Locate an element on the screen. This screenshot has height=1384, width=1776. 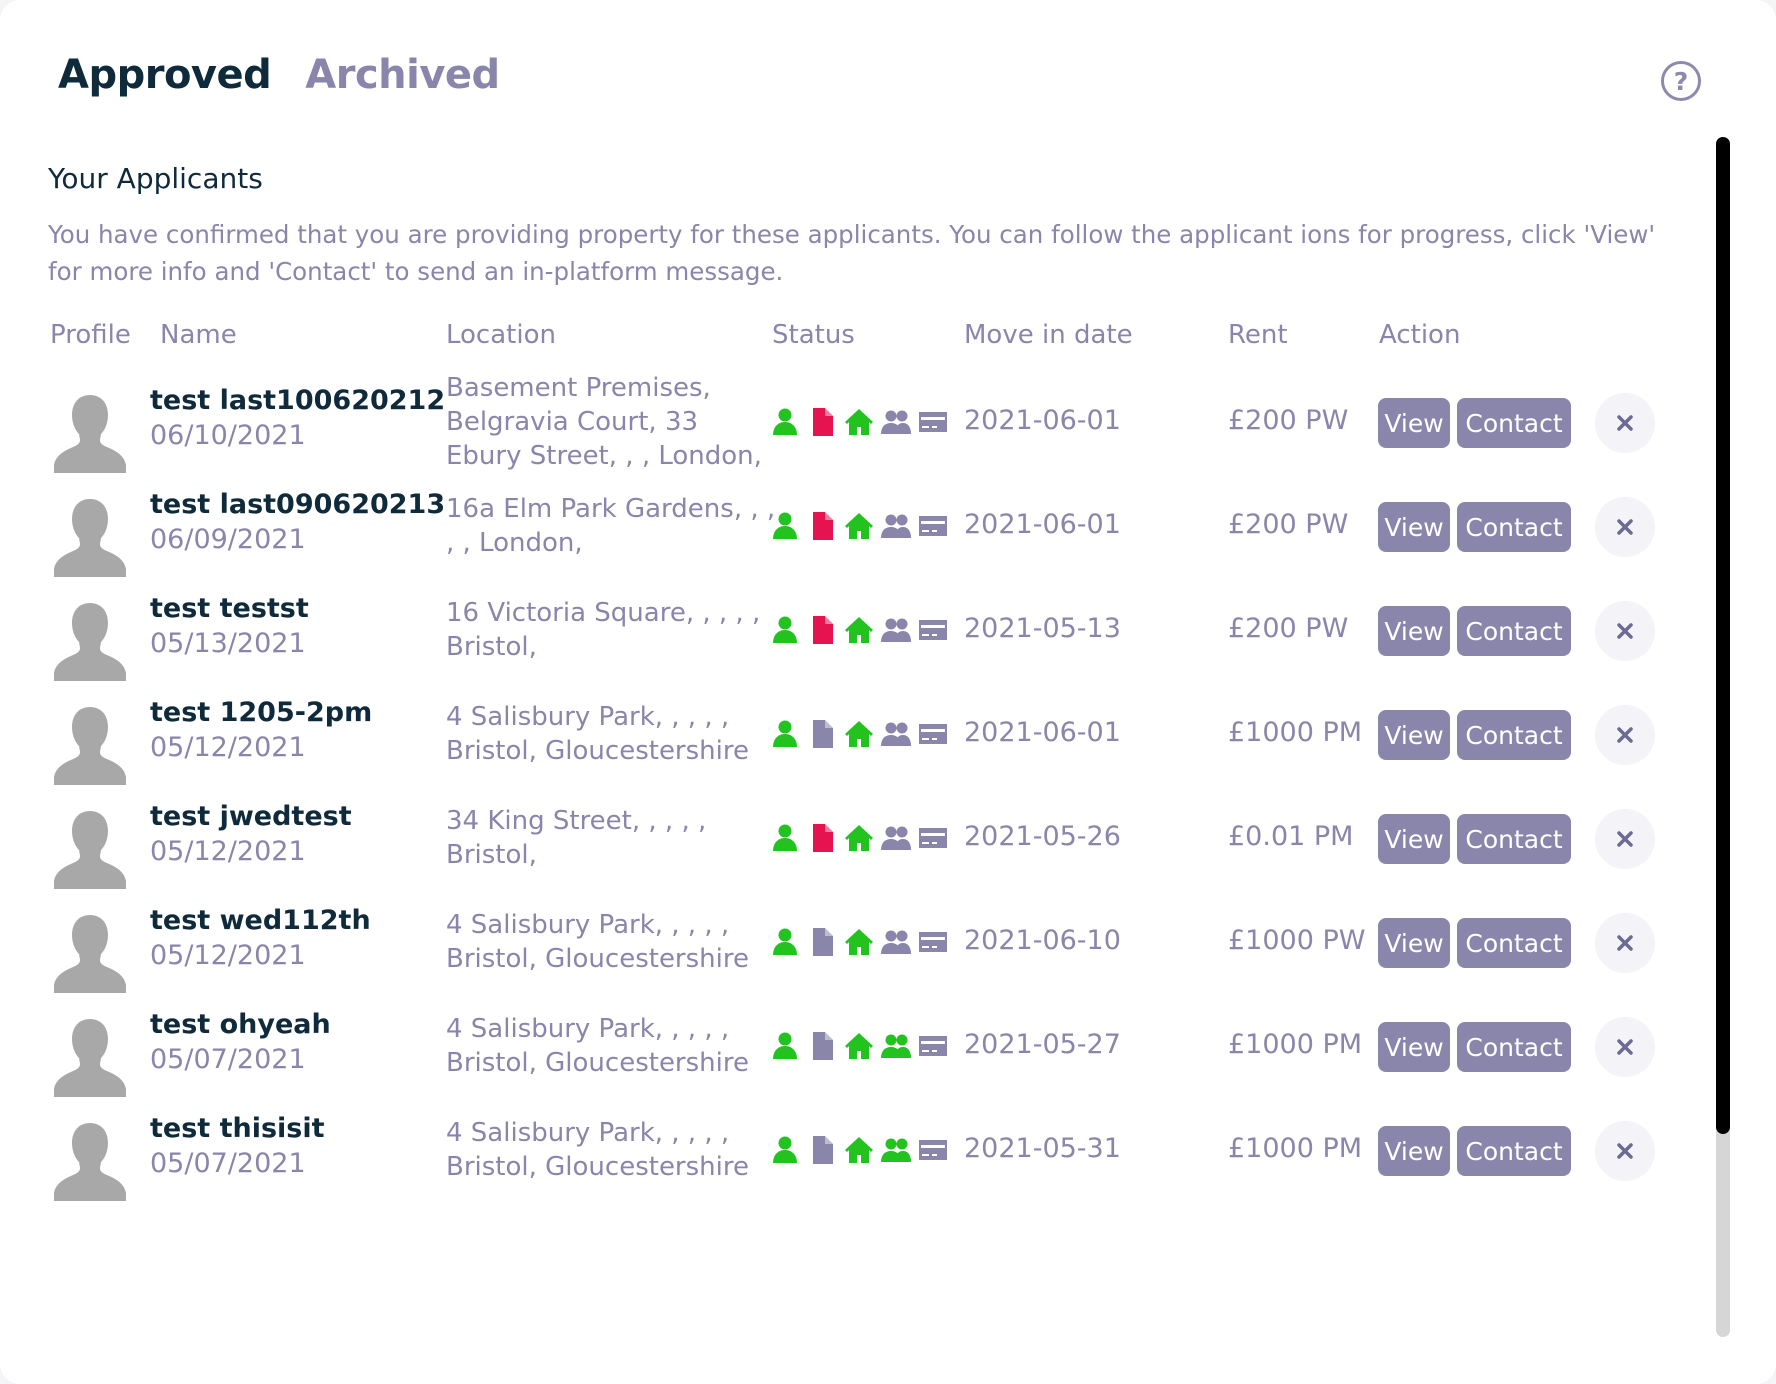
applicant-date: 06/09/2021 is located at coordinates (228, 539).